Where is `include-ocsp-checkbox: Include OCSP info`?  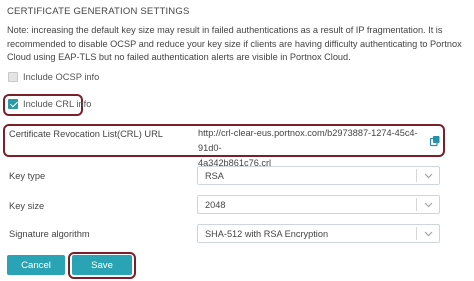 include-ocsp-checkbox: Include OCSP info is located at coordinates (53, 77).